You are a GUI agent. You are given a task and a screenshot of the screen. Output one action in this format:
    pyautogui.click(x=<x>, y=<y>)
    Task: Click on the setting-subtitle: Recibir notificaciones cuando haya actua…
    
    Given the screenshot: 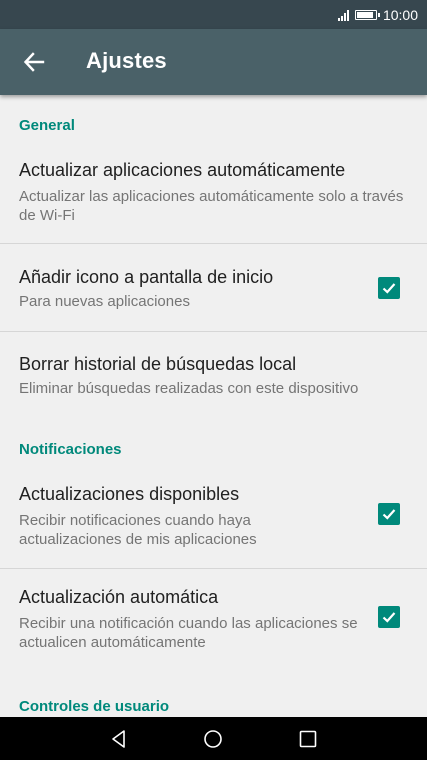 What is the action you would take?
    pyautogui.click(x=138, y=530)
    